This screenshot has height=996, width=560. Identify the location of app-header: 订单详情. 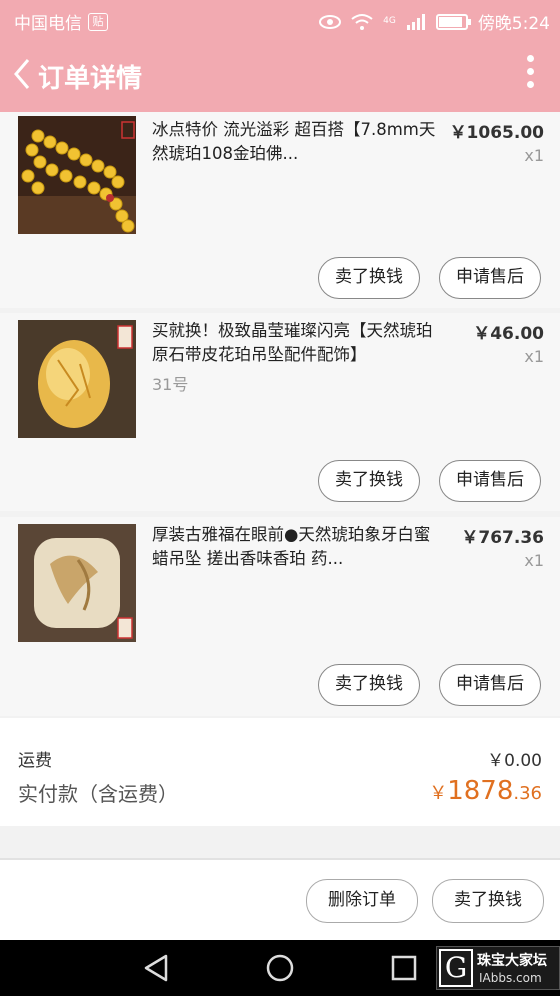
(280, 75).